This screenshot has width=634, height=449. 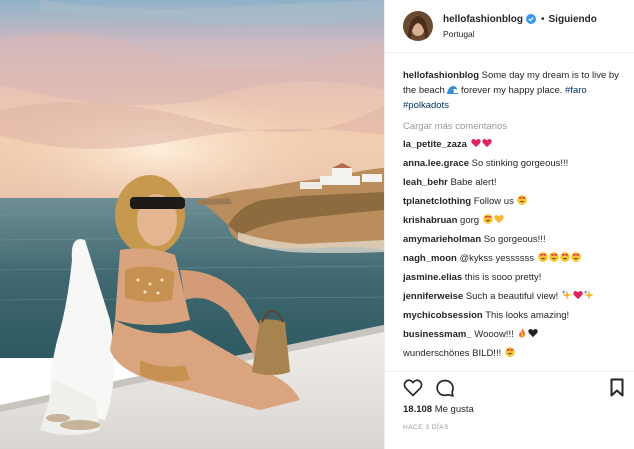 I want to click on comment-text: this is sooo pretty!, so click(x=503, y=277).